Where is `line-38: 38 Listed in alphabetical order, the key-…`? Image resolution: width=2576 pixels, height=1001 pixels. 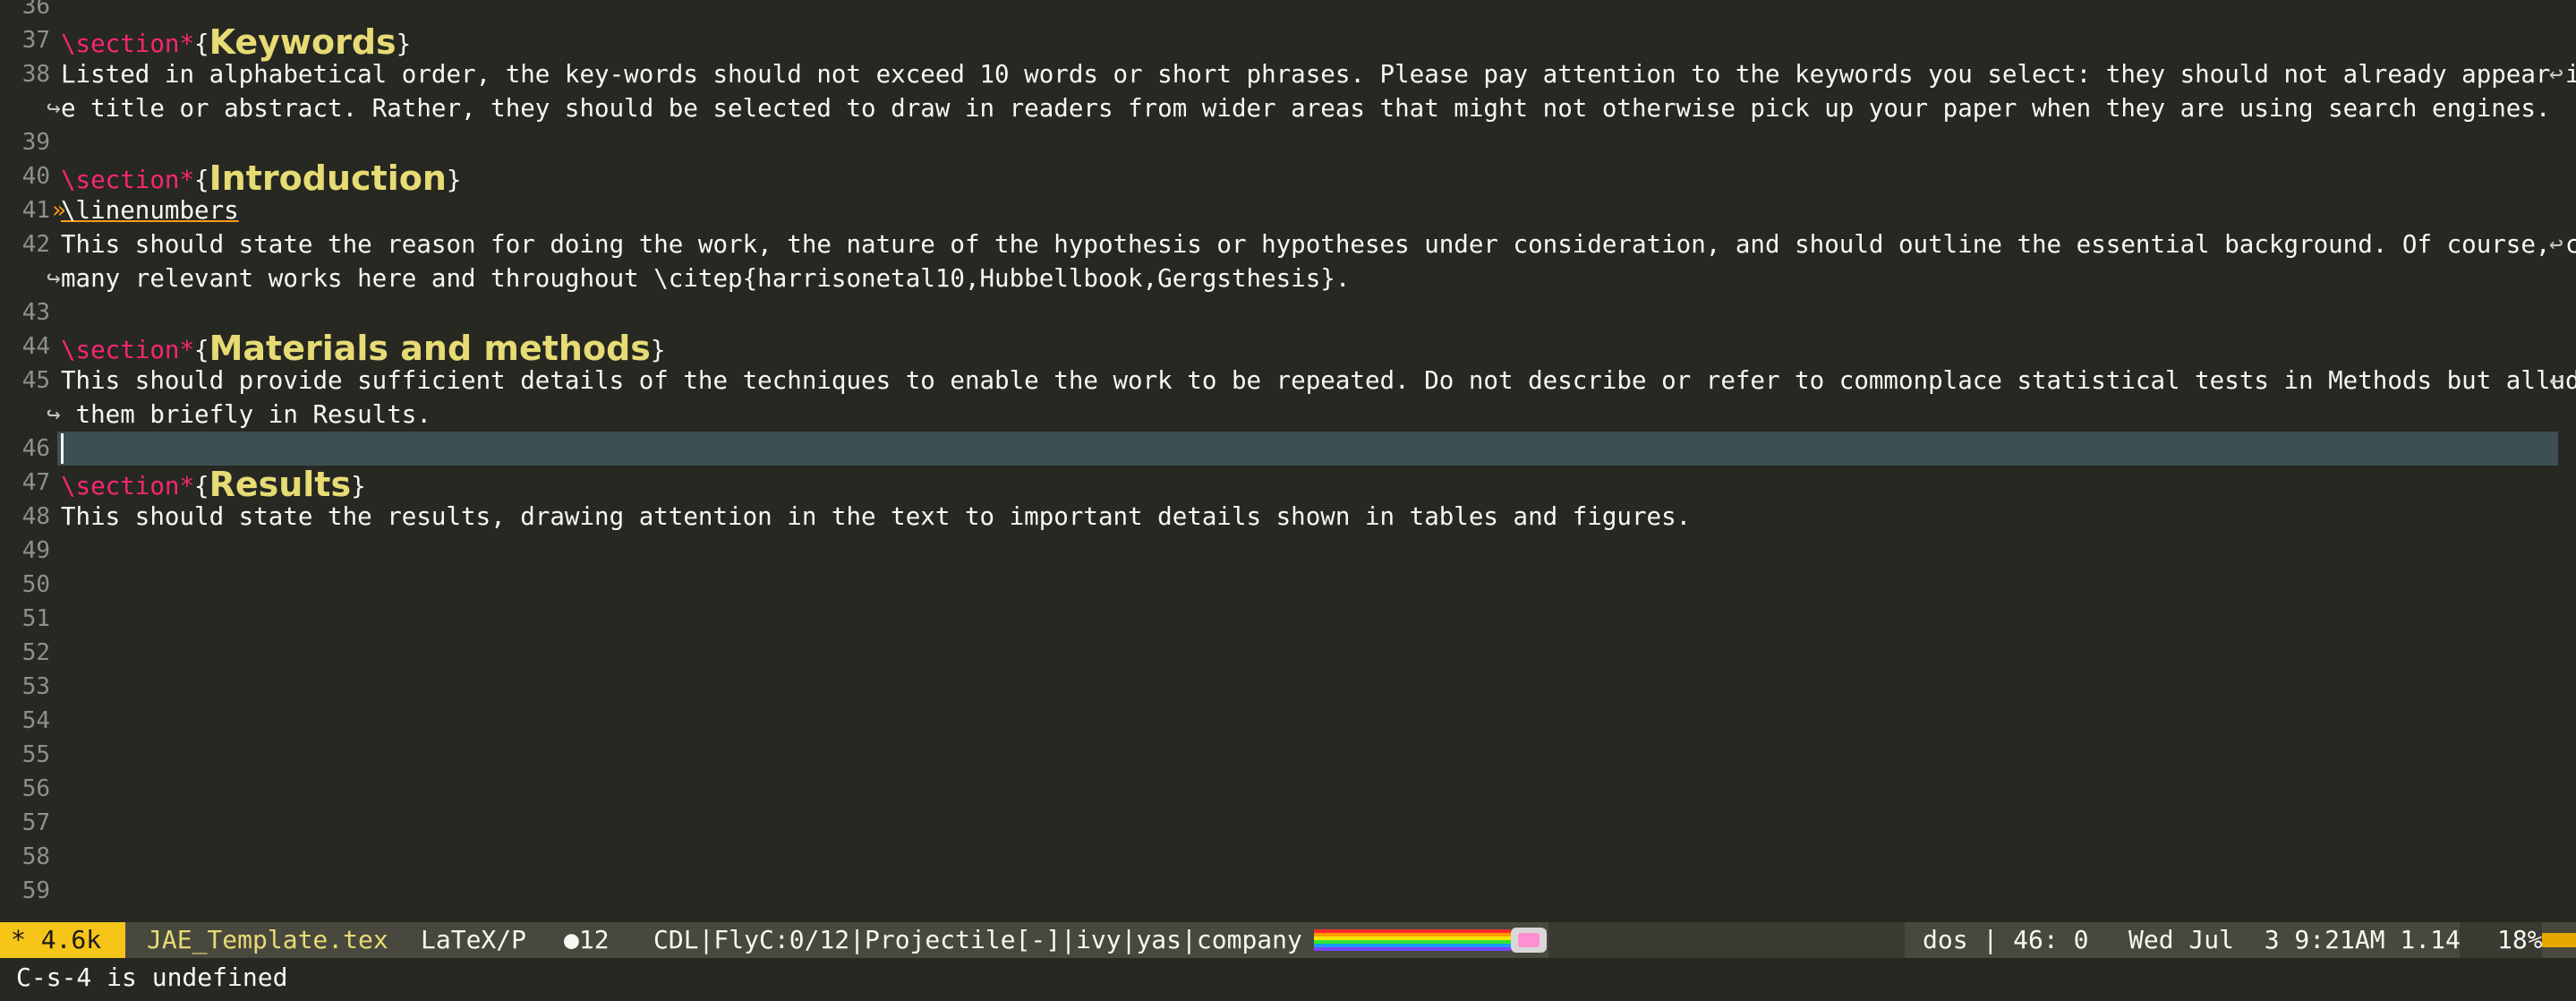 line-38: 38 Listed in alphabetical order, the key-… is located at coordinates (1288, 74).